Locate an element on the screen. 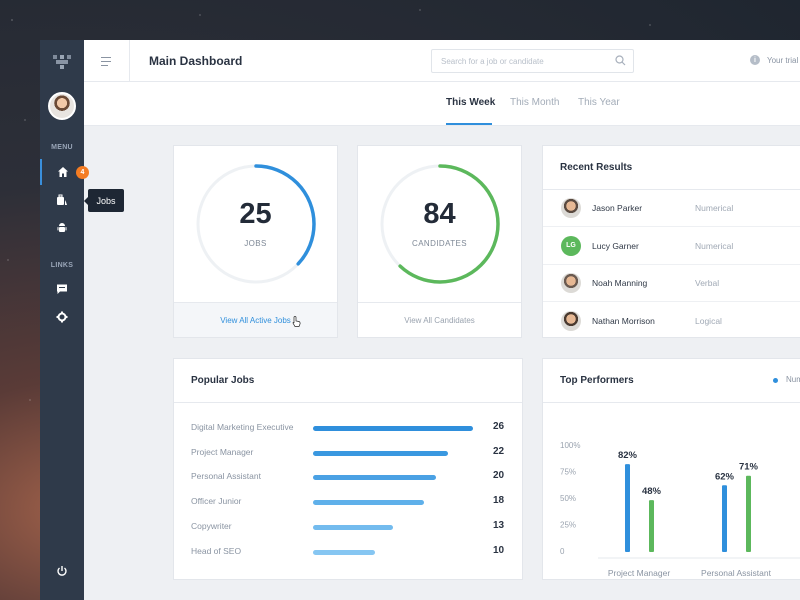 The width and height of the screenshot is (800, 600). android-icon is located at coordinates (62, 227).